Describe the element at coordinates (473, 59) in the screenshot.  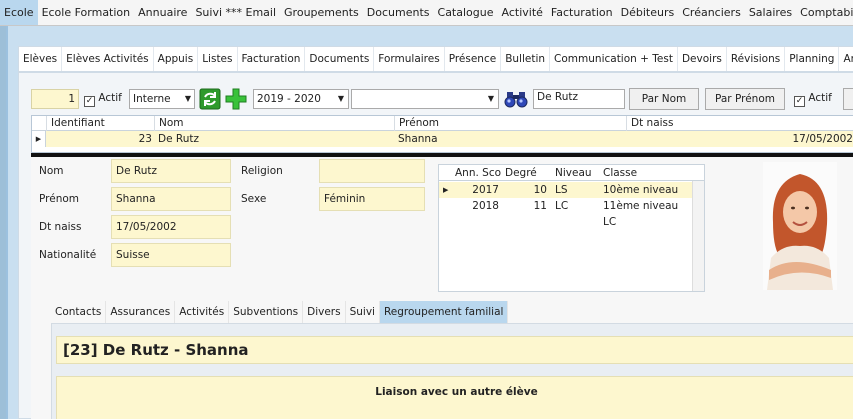
I see `tab-presence: Présence` at that location.